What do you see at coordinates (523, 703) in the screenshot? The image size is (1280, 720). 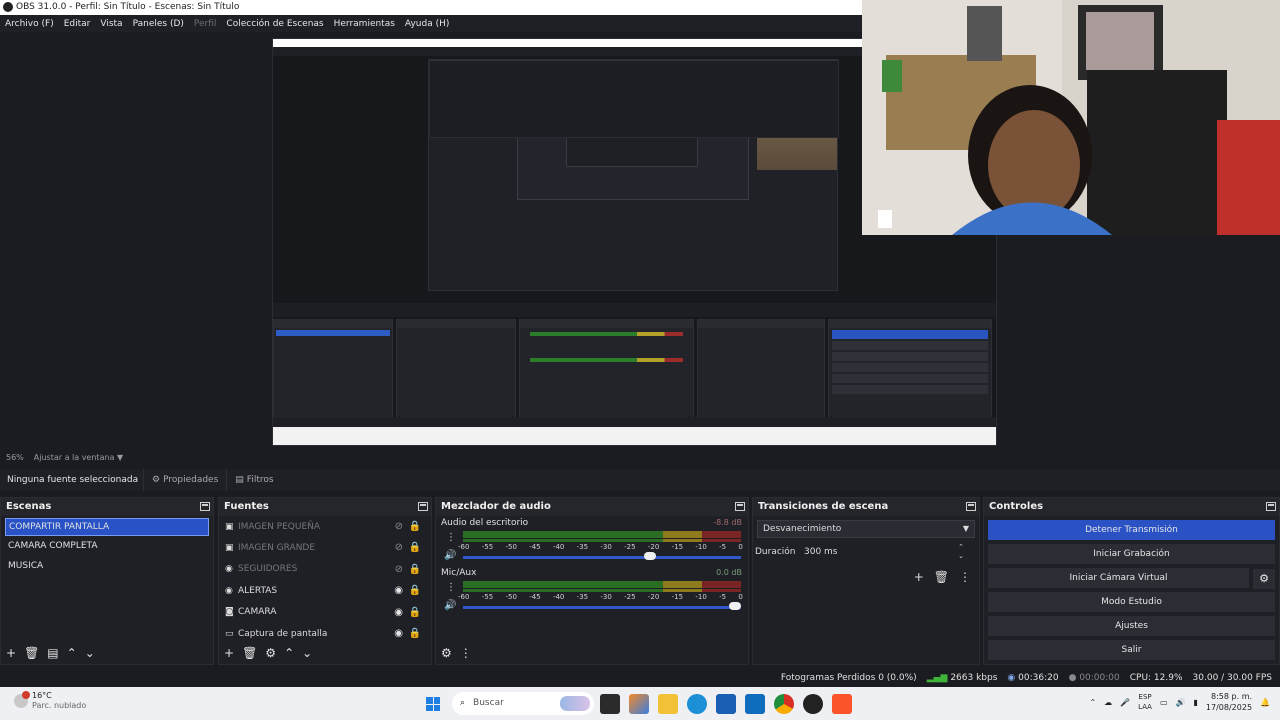 I see `taskbar-search: ⌕ Buscar` at bounding box center [523, 703].